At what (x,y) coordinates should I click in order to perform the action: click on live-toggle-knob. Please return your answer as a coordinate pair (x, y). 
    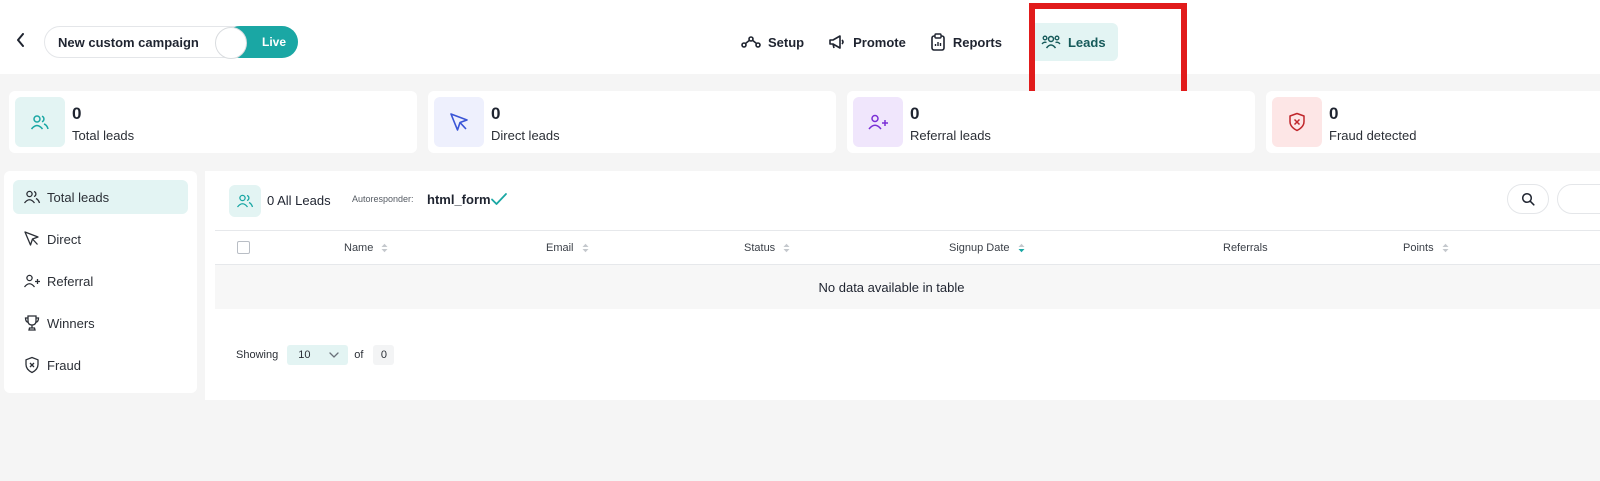
    Looking at the image, I should click on (231, 43).